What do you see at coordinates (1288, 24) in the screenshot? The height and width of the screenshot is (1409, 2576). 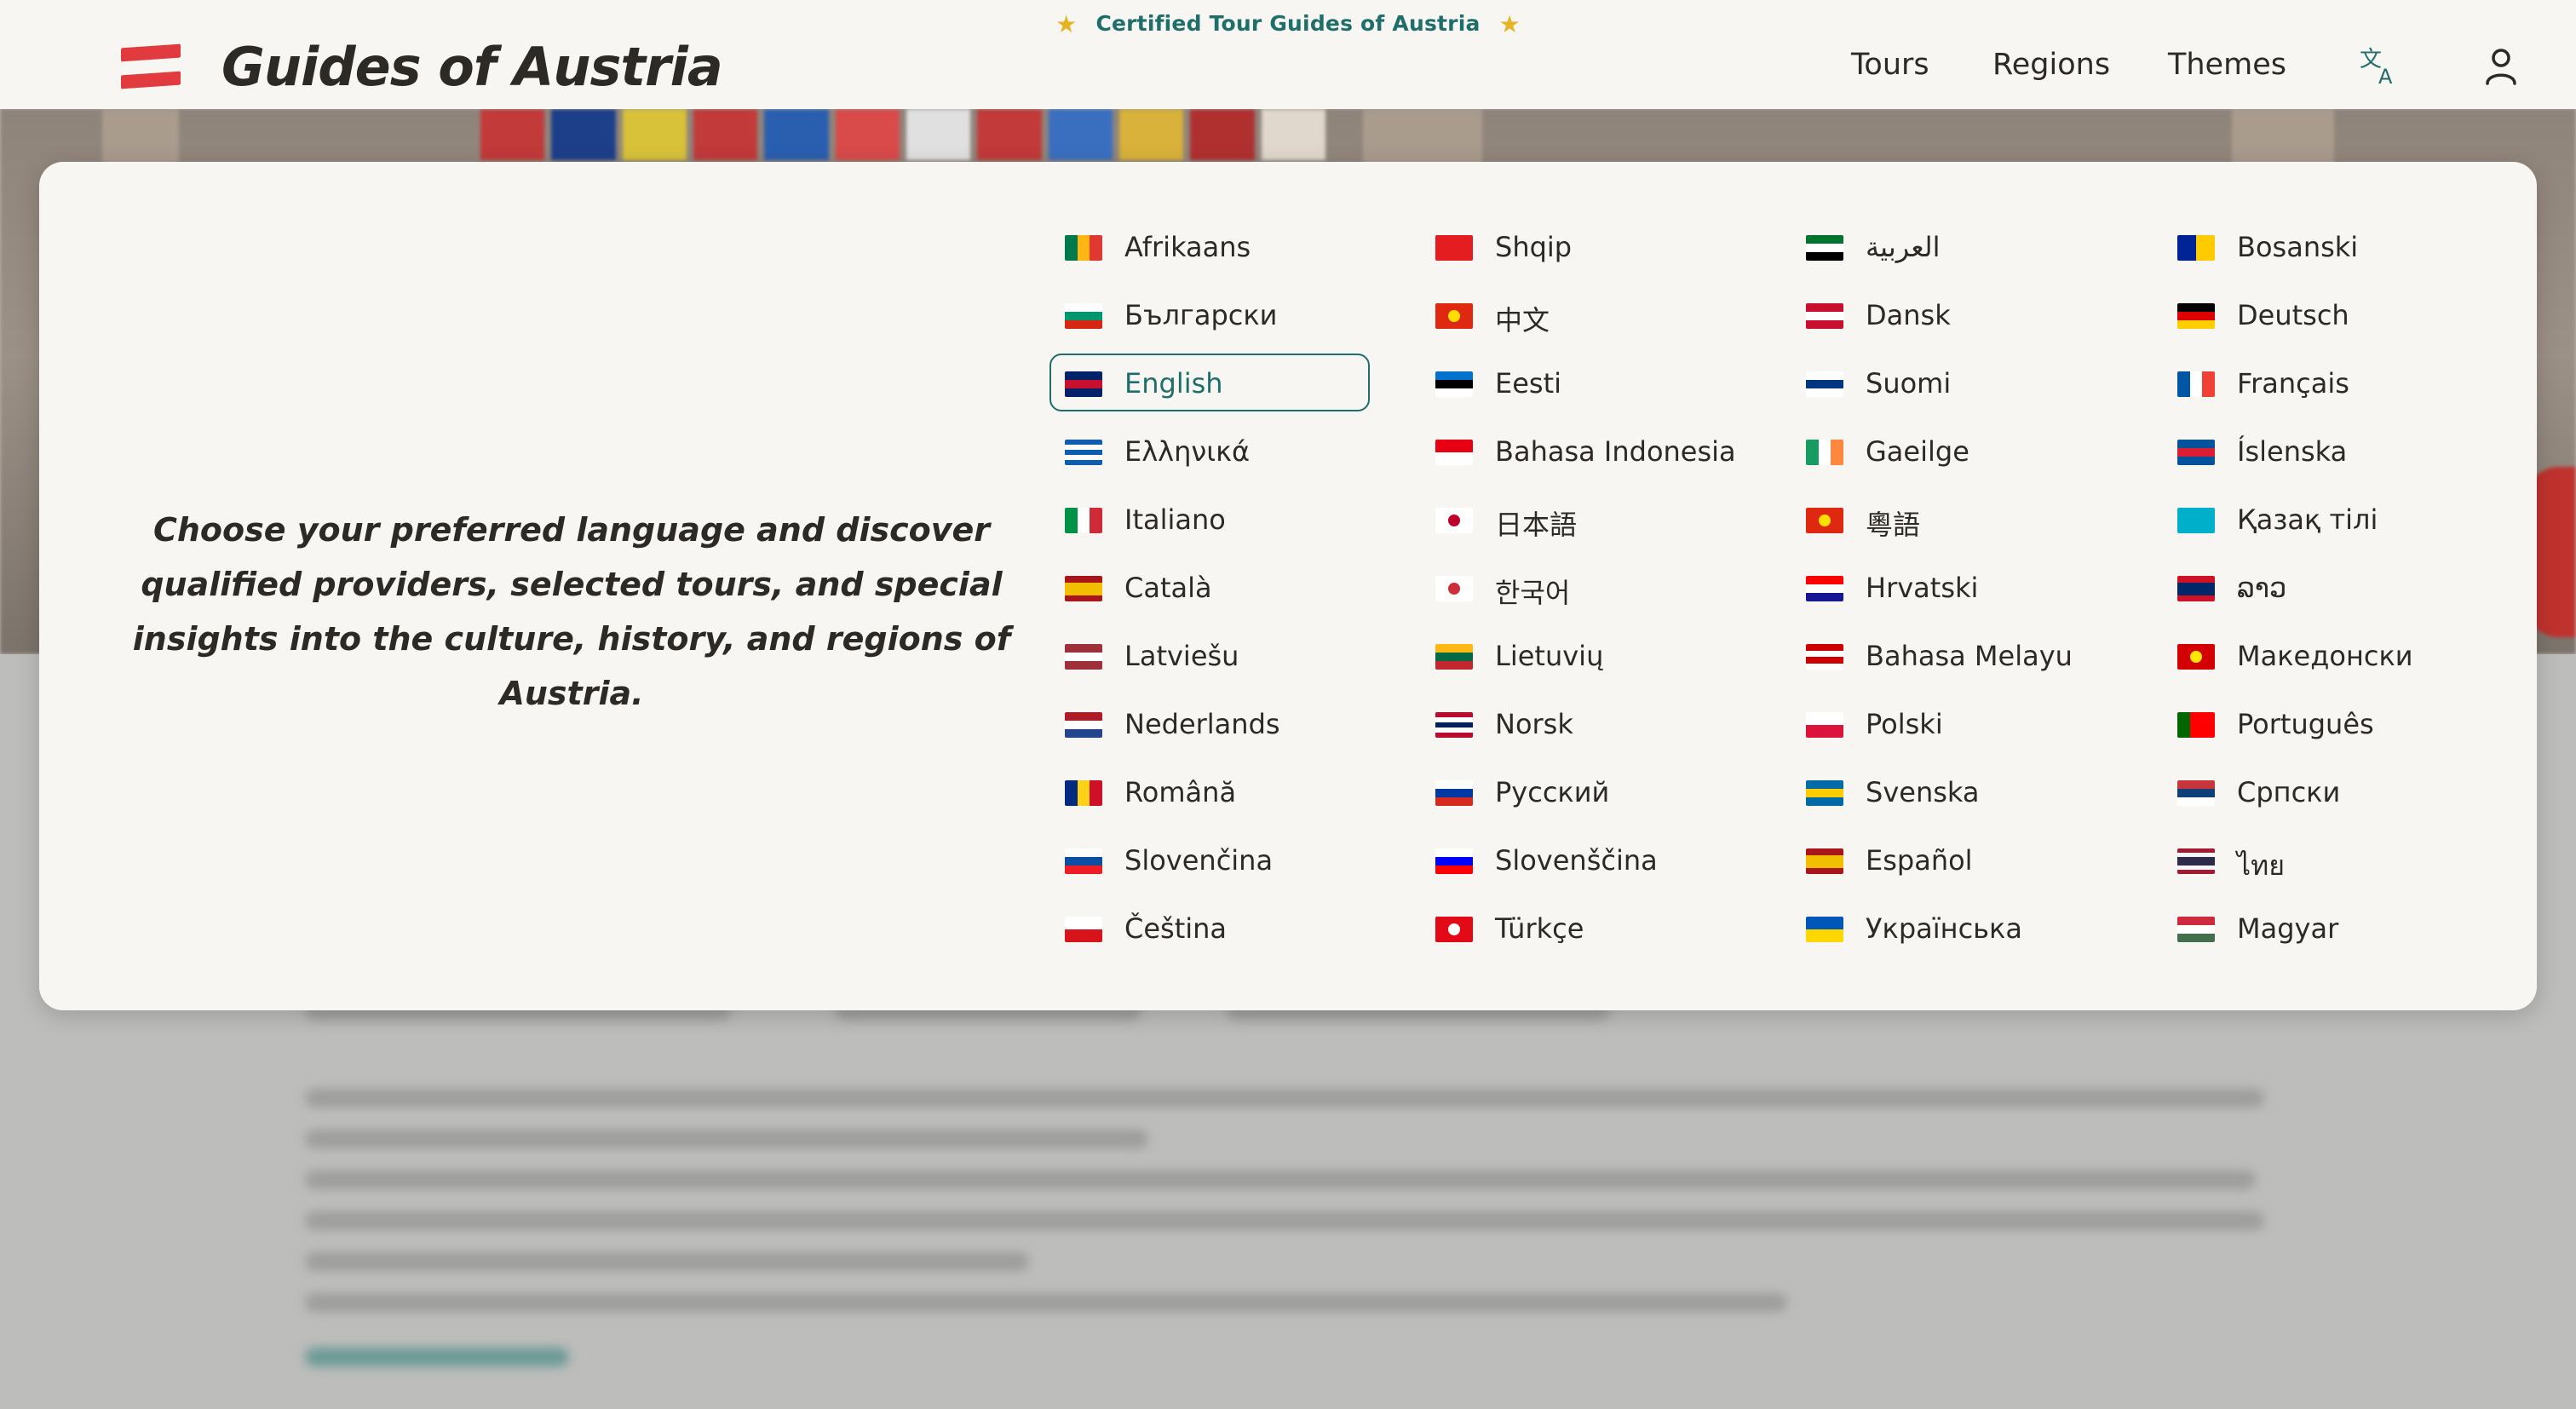 I see `tagline: ★ Certified Tour Guides of Austria ★` at bounding box center [1288, 24].